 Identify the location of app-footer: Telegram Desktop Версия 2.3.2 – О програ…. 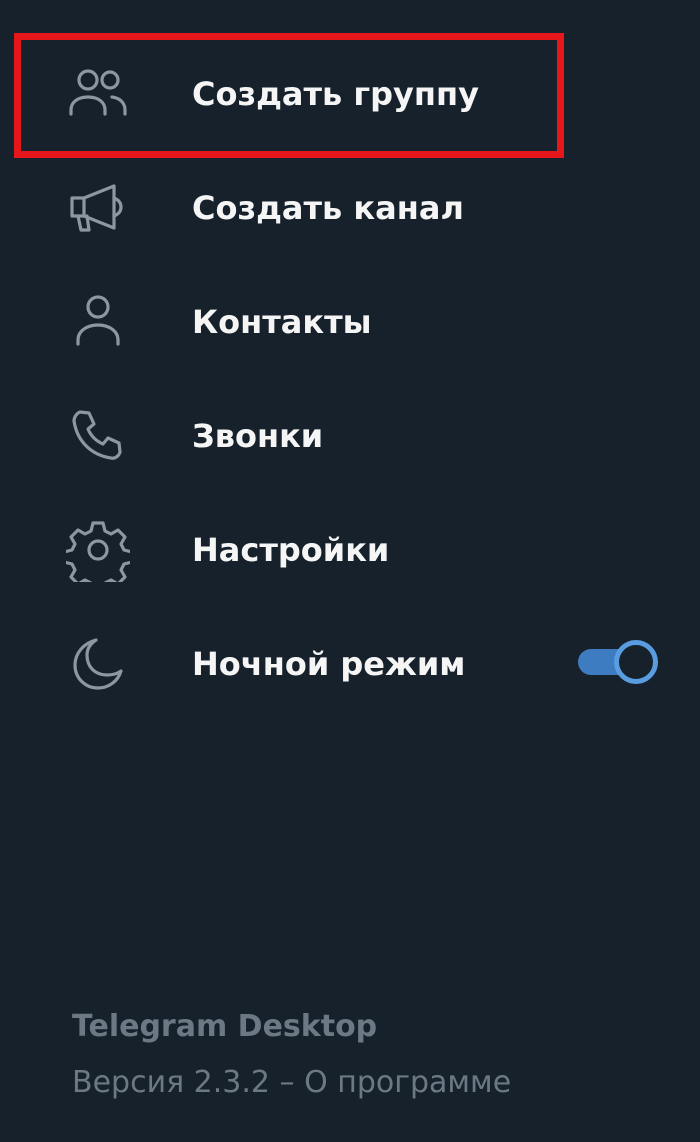
(372, 1055).